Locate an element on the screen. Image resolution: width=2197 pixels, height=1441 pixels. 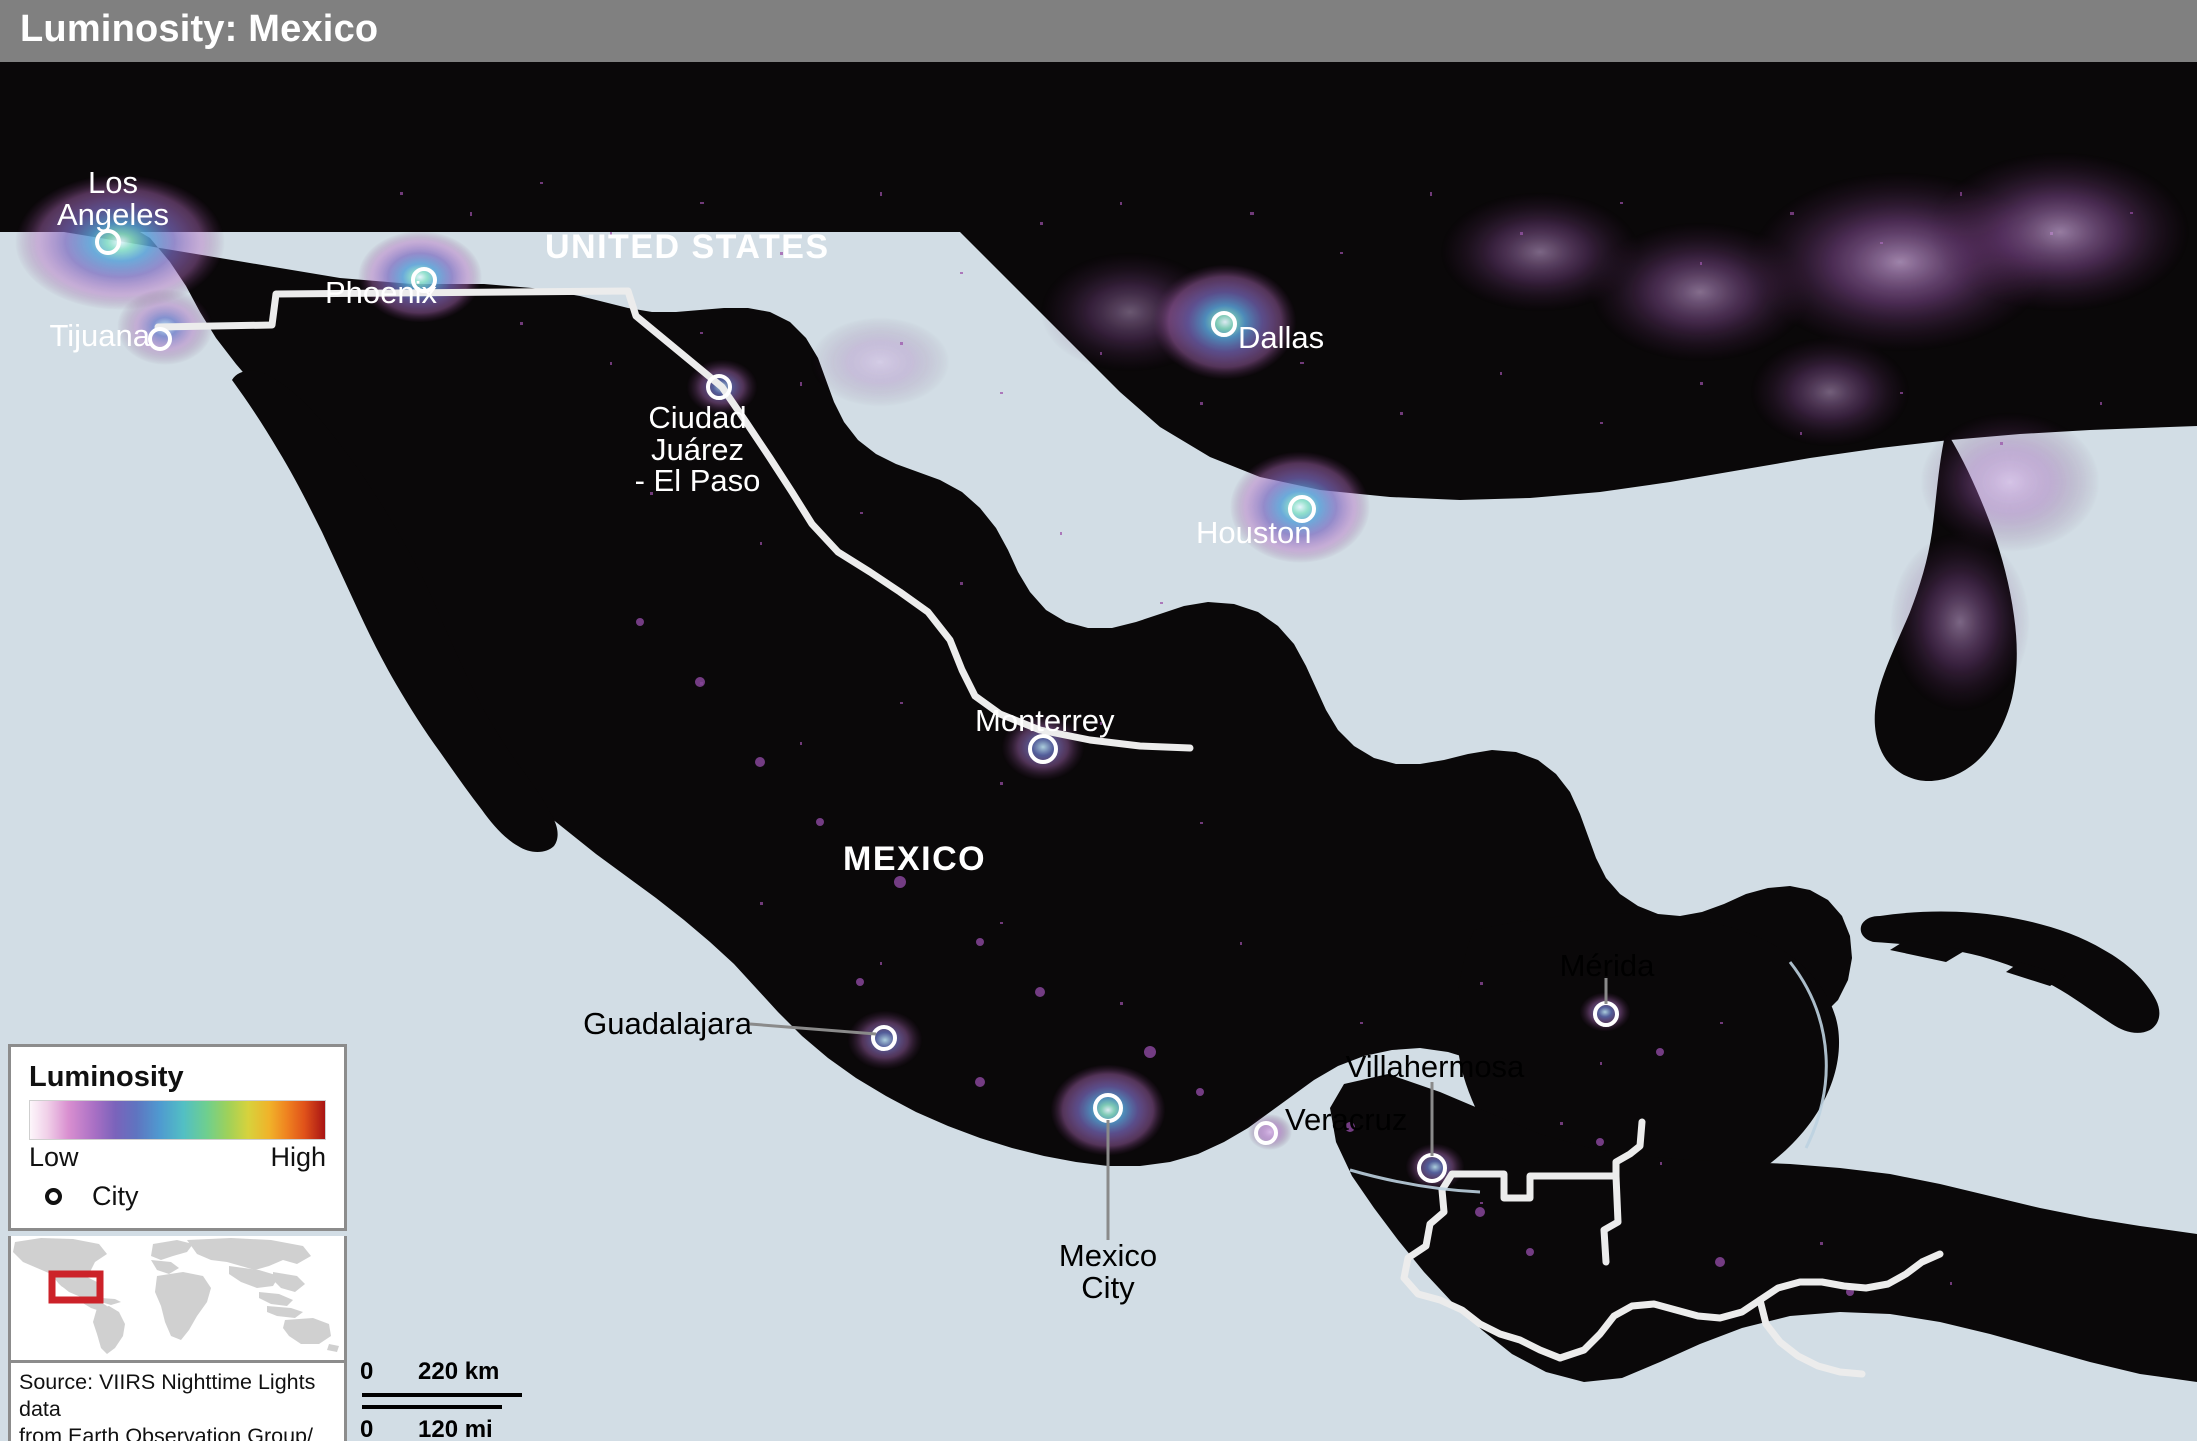
leader-lines is located at coordinates (1178, 1109).